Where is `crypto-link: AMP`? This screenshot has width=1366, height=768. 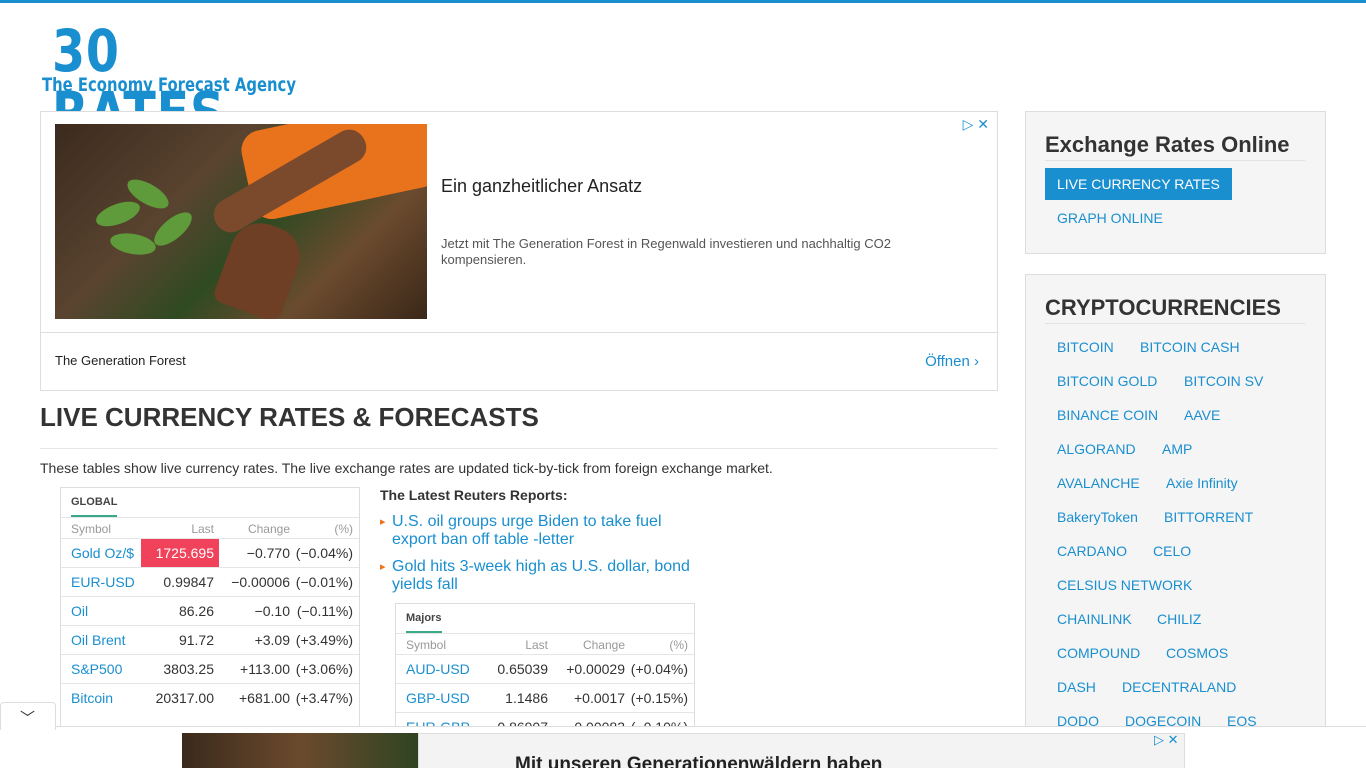
crypto-link: AMP is located at coordinates (1177, 449).